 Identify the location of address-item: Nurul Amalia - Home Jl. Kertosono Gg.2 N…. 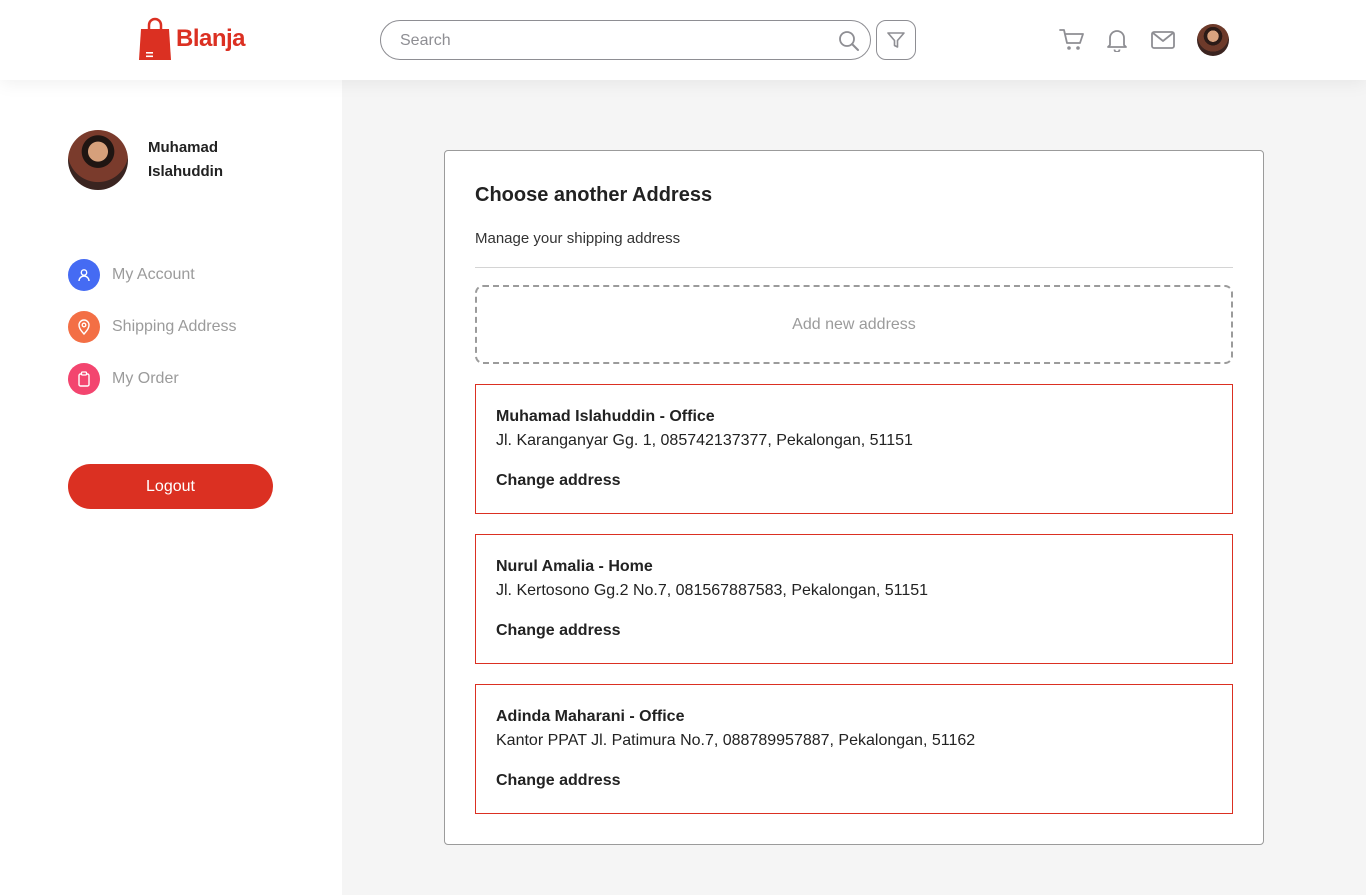
(854, 599).